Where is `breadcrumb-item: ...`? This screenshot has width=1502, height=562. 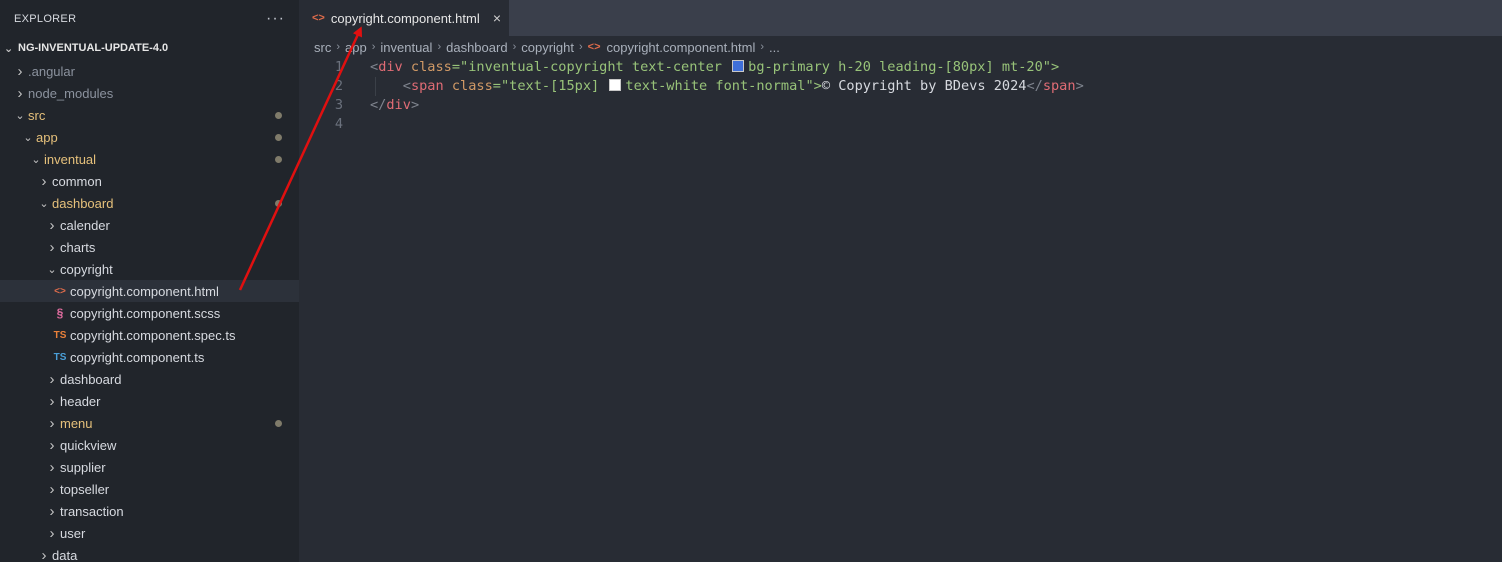
breadcrumb-item: ... is located at coordinates (774, 47).